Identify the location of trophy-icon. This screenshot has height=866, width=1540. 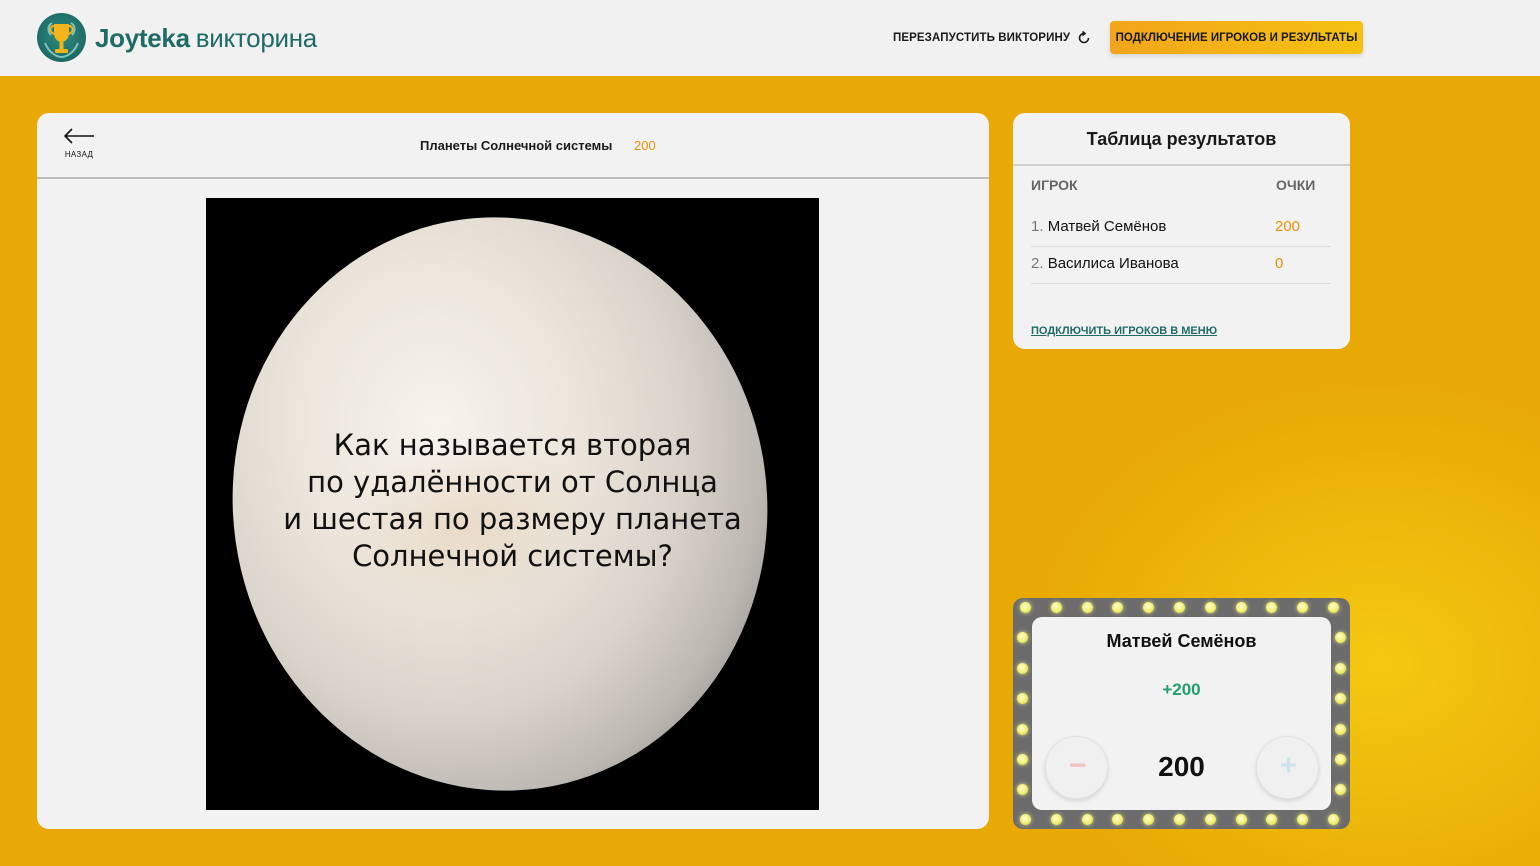
(61, 37).